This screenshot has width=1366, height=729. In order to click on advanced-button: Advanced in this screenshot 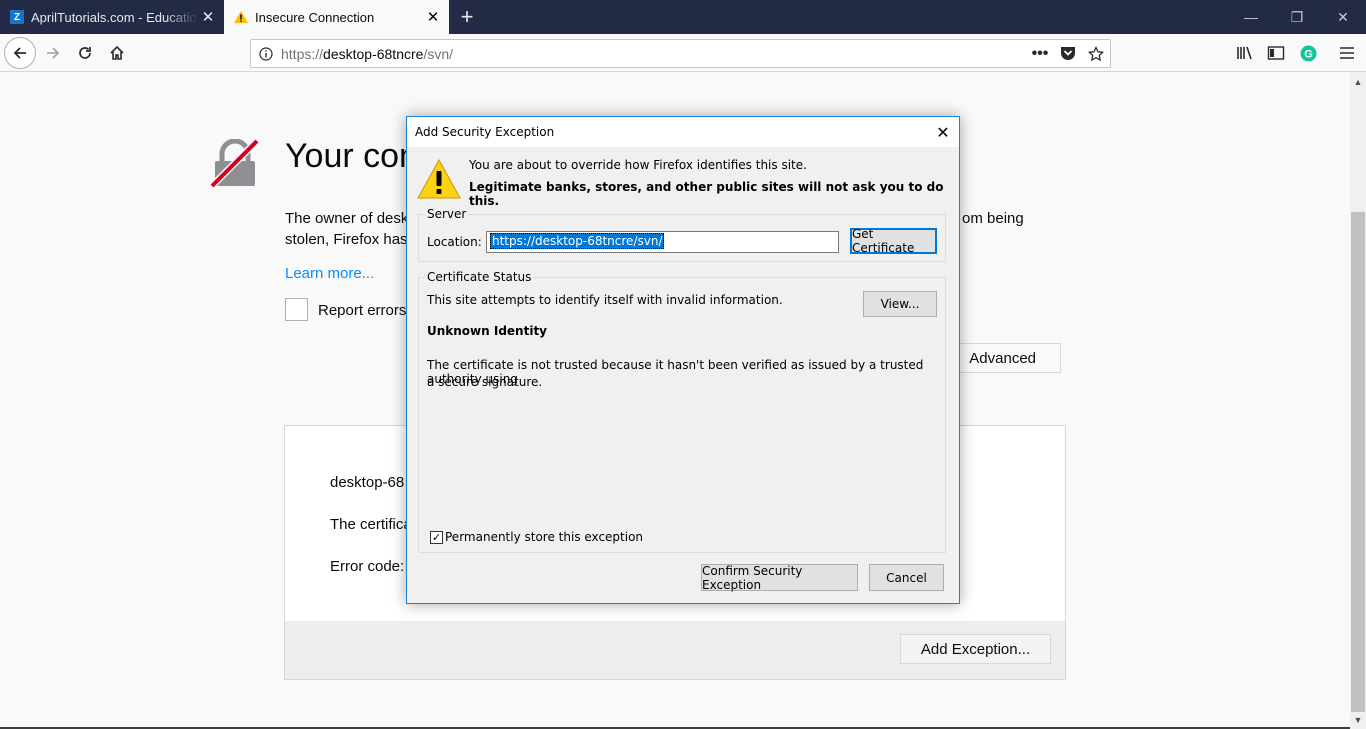, I will do `click(1004, 358)`.